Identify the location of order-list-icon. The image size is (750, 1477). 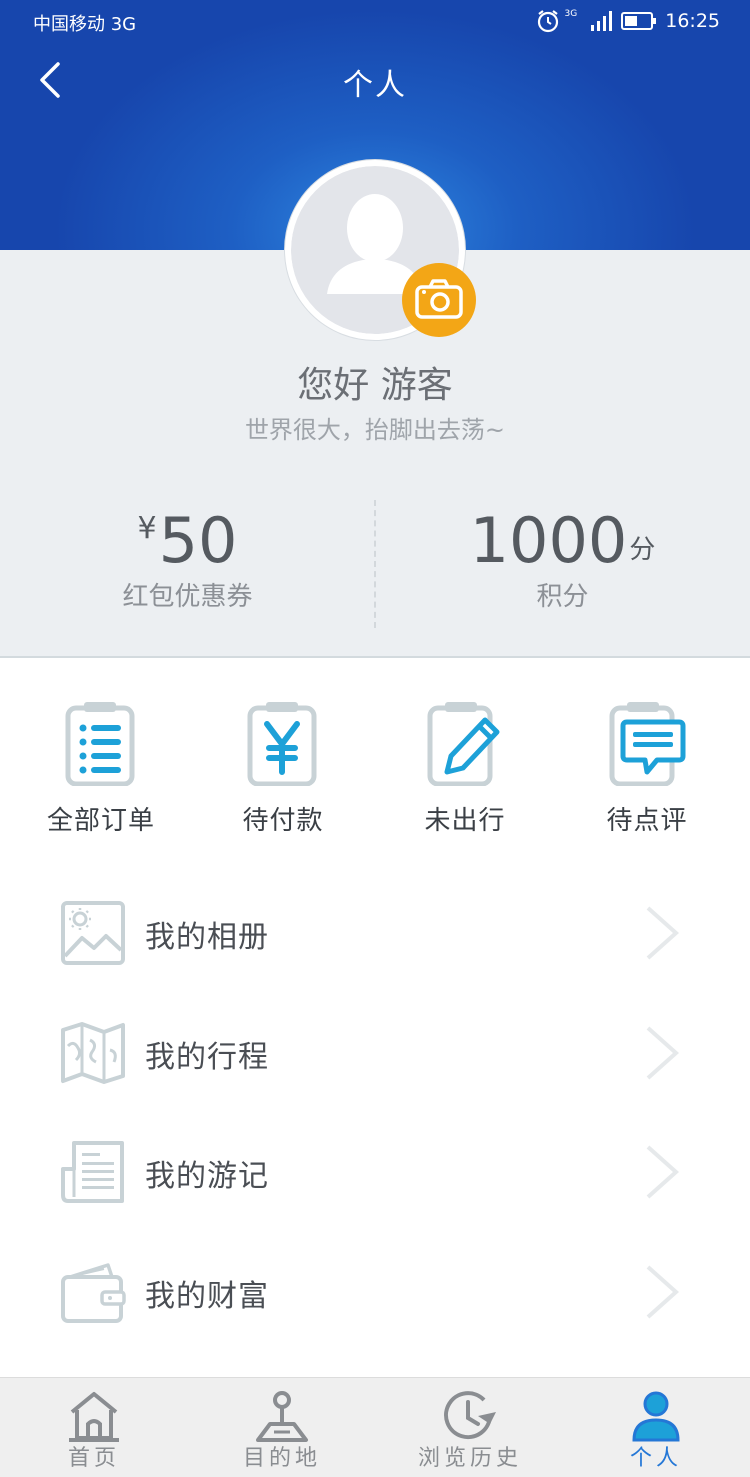
(100, 744).